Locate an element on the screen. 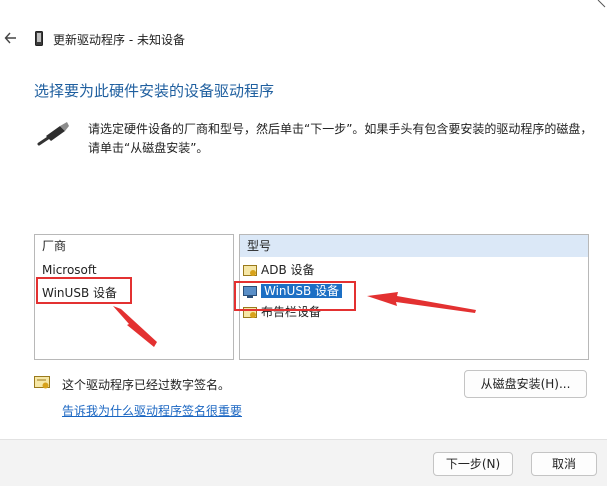 This screenshot has width=607, height=486. page-heading: 选择要为此硬件安装的设备驱动程序 is located at coordinates (154, 91).